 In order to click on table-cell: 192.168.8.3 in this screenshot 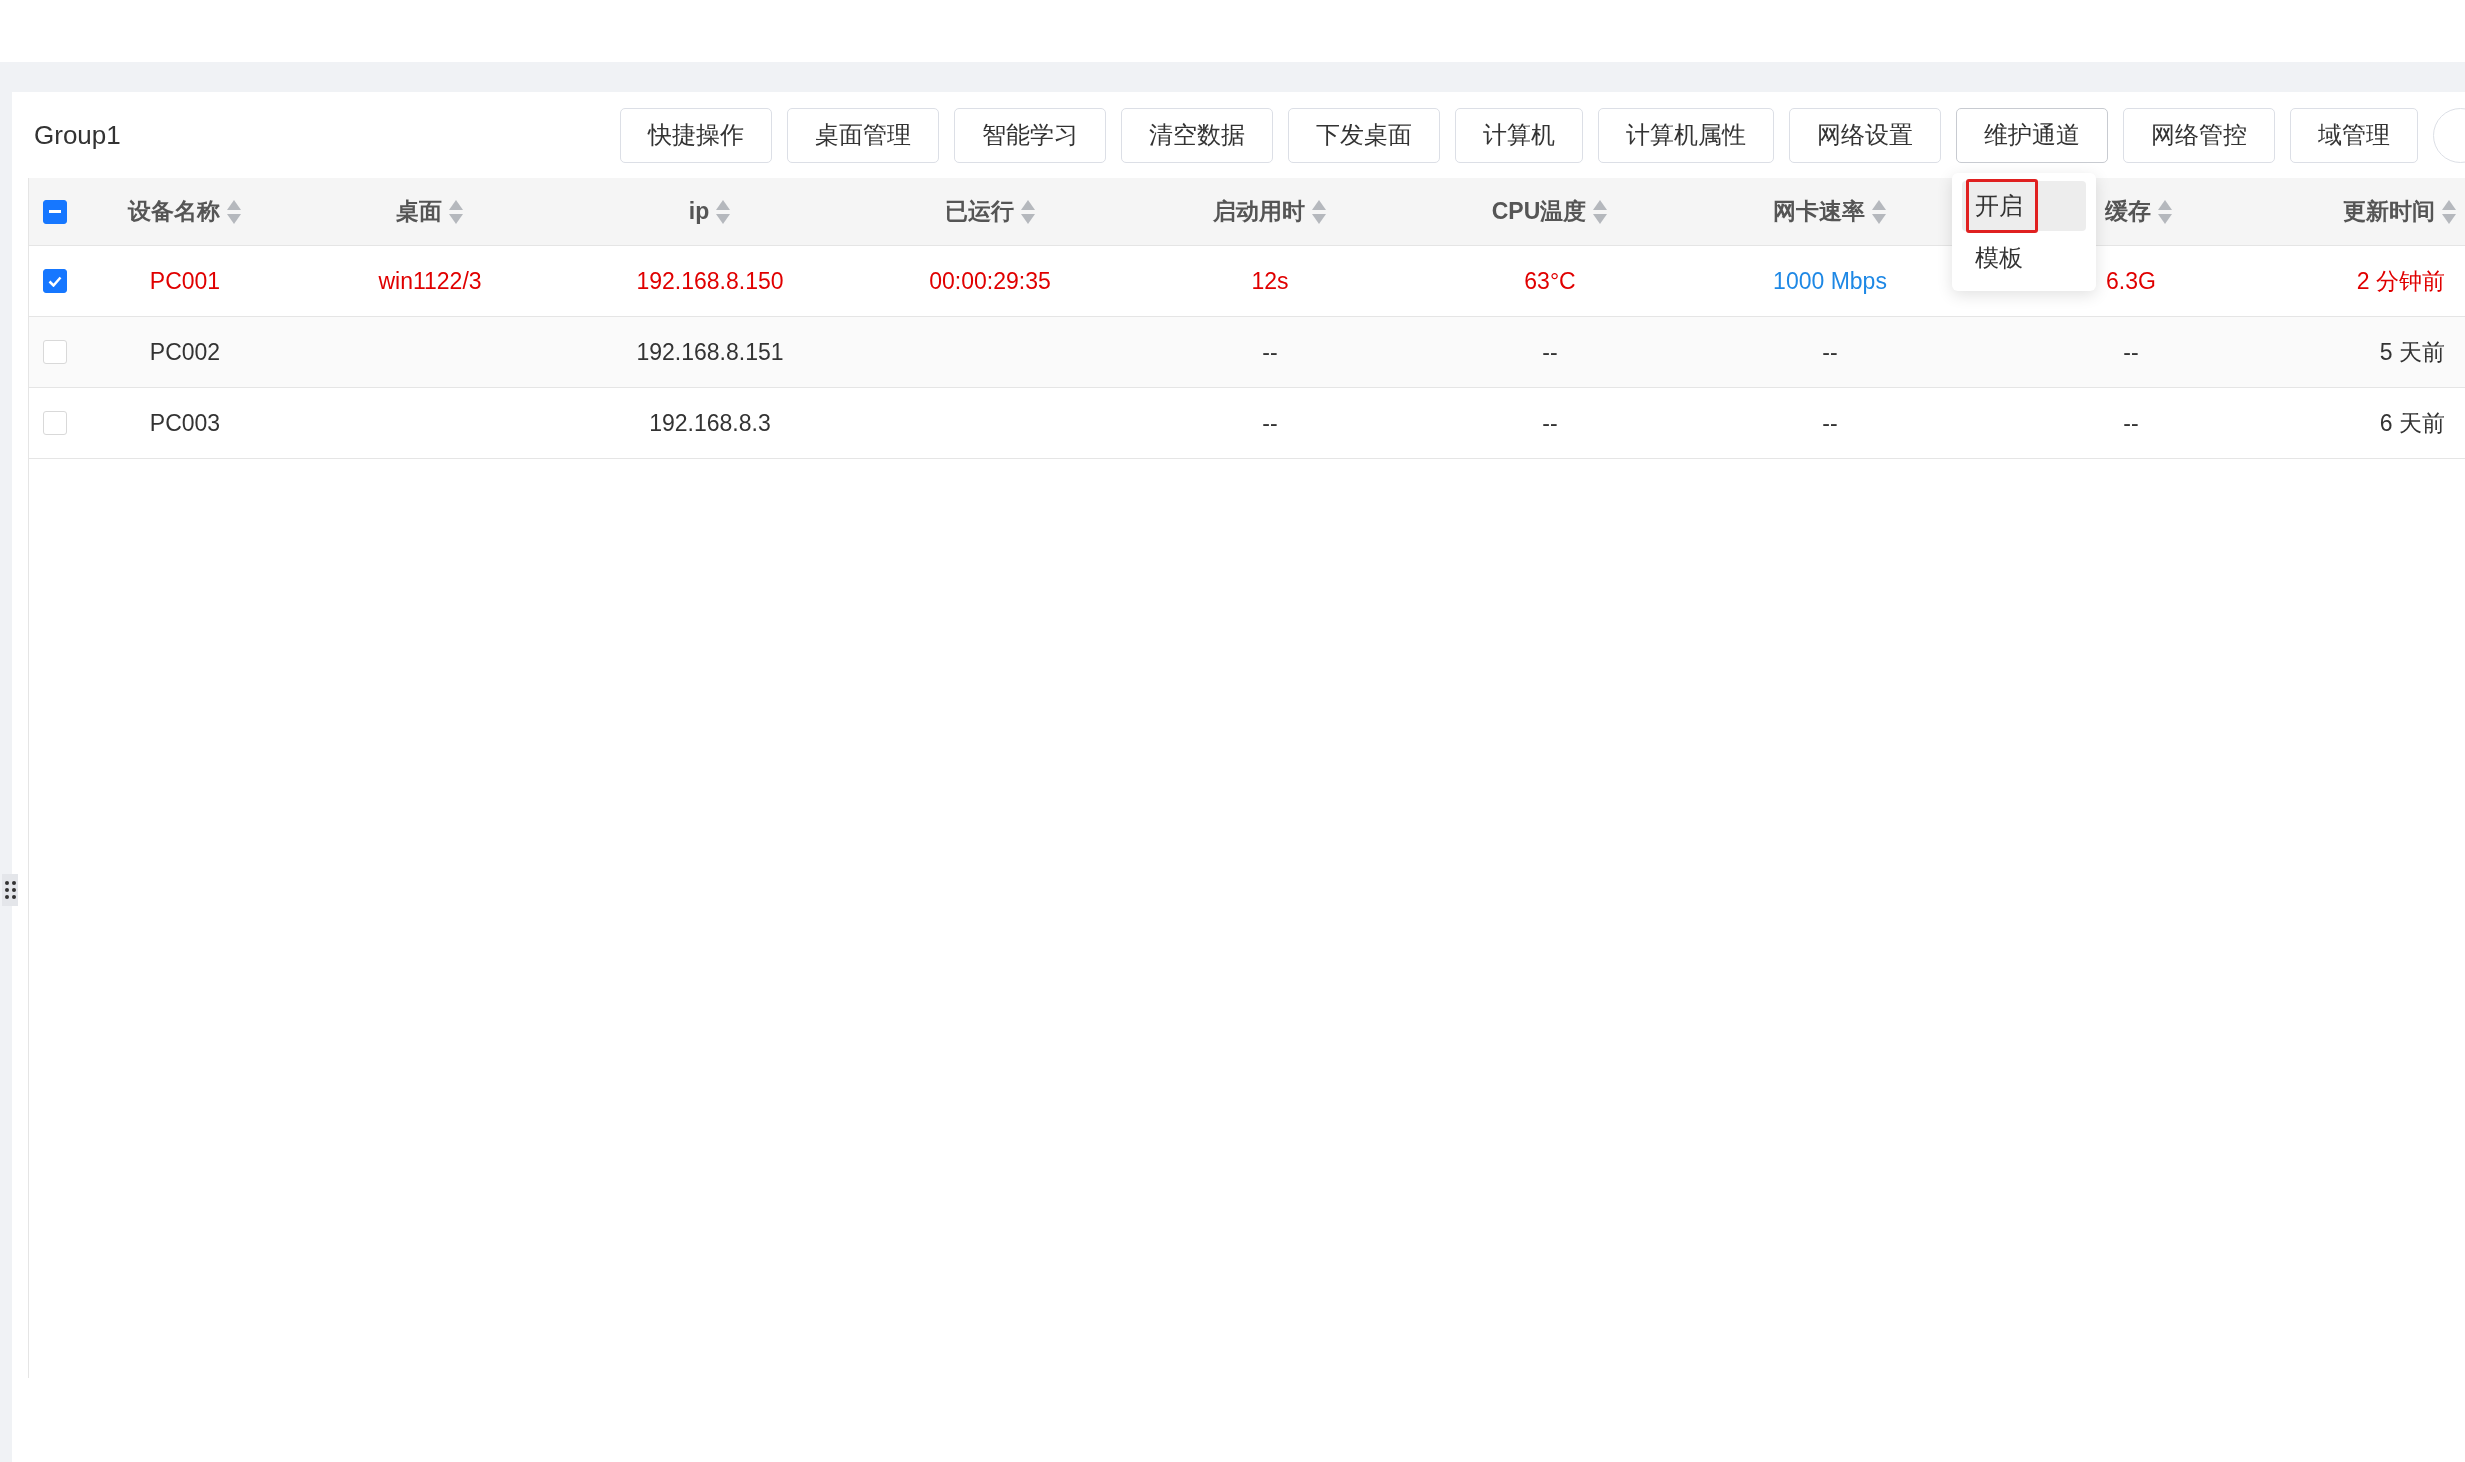, I will do `click(710, 423)`.